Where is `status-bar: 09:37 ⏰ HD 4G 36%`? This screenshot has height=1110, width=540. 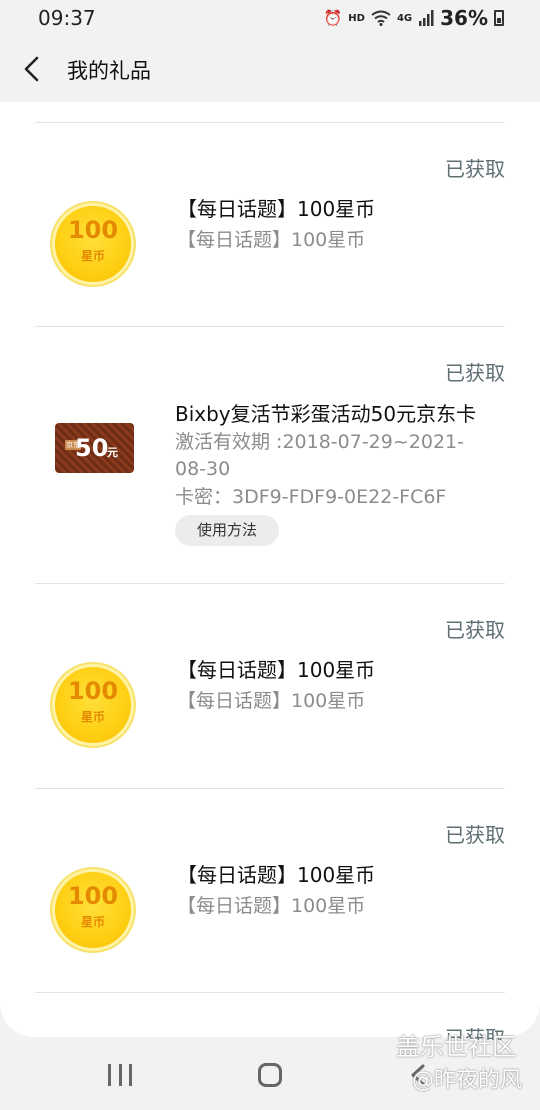 status-bar: 09:37 ⏰ HD 4G 36% is located at coordinates (270, 19).